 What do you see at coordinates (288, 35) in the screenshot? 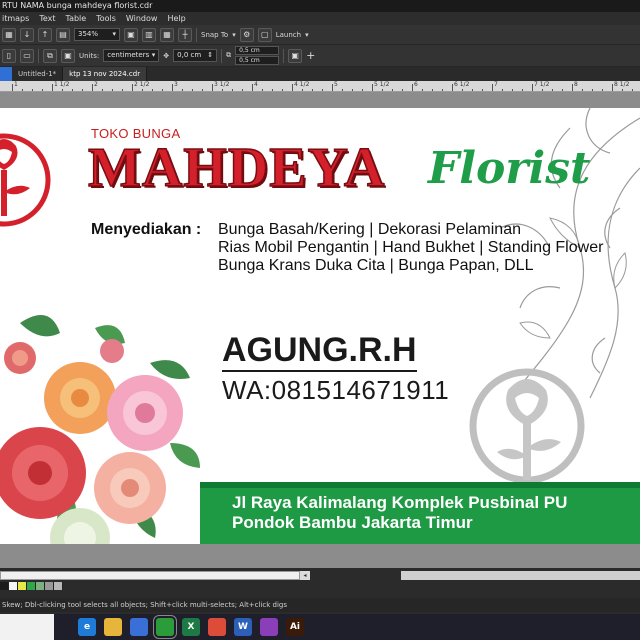
I see `launch-button: Launch` at bounding box center [288, 35].